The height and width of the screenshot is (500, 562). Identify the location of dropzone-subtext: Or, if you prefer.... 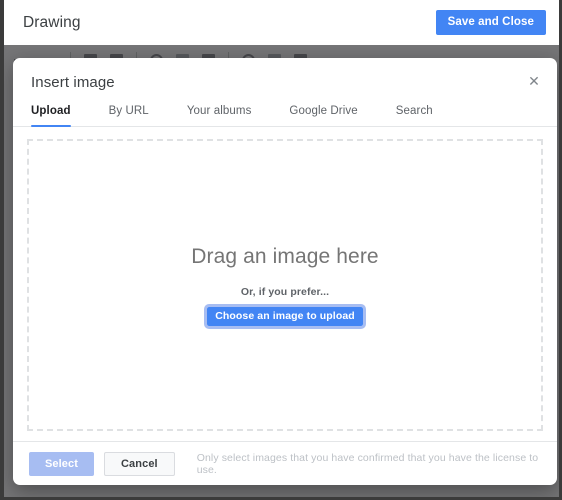
(285, 291).